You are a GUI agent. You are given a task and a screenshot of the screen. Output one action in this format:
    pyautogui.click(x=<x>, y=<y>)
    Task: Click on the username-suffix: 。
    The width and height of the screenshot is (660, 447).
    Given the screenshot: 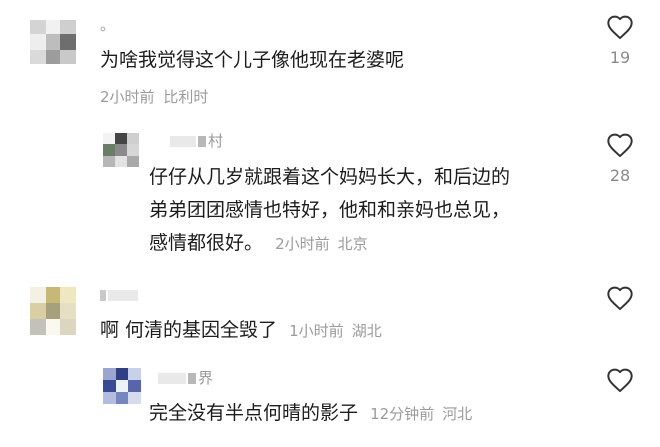 What is the action you would take?
    pyautogui.click(x=108, y=25)
    